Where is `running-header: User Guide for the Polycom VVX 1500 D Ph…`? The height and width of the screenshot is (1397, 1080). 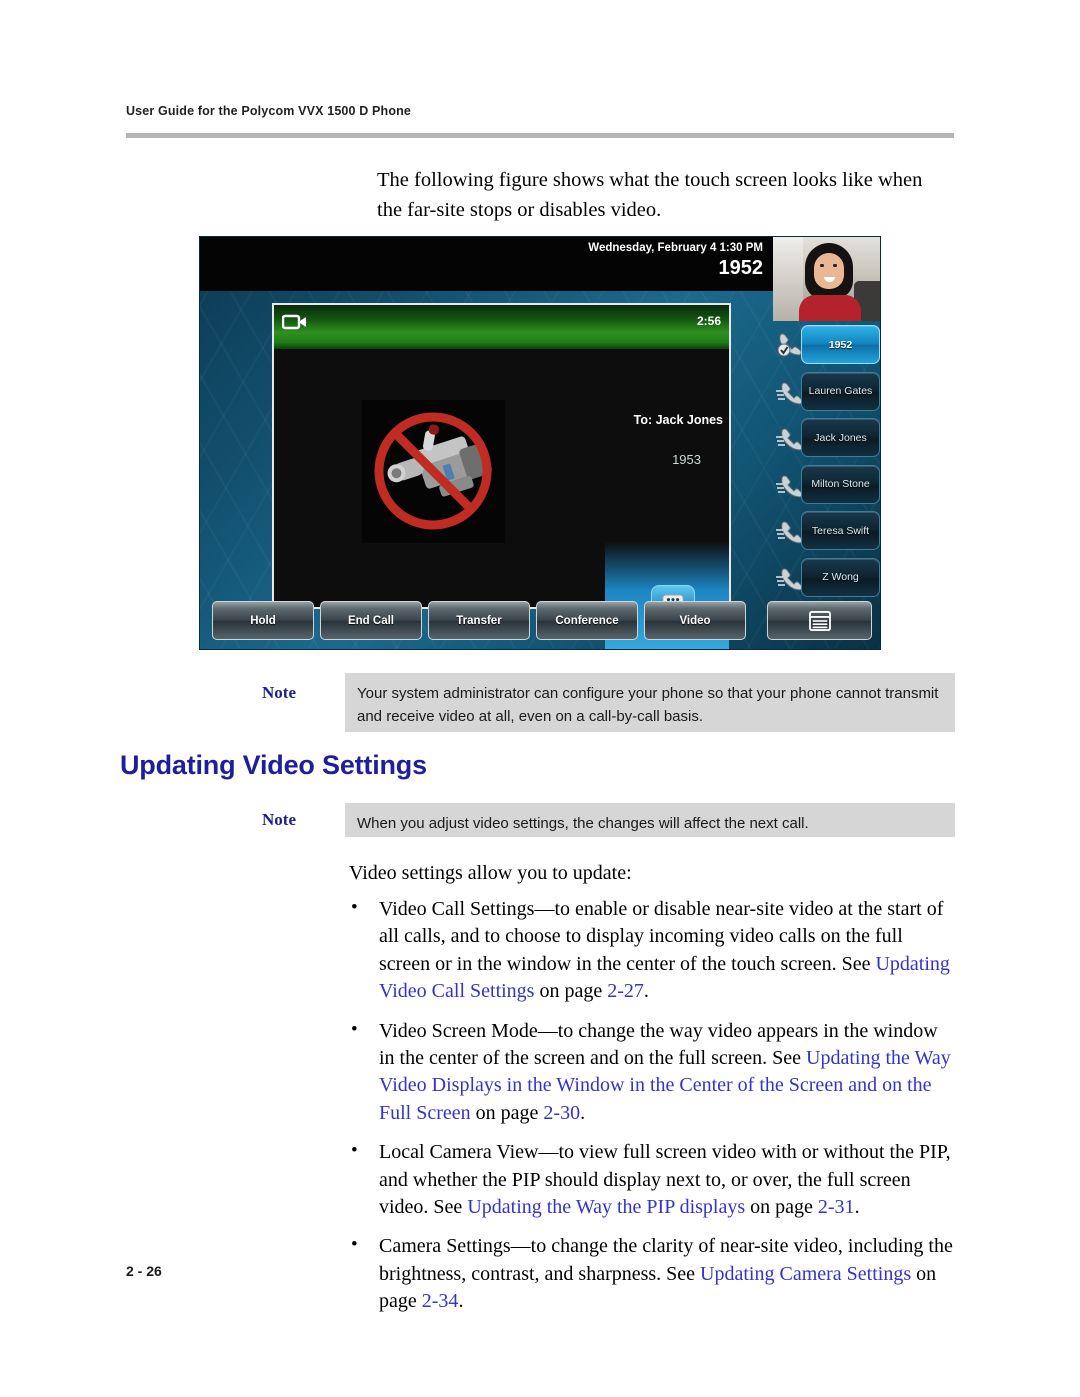 running-header: User Guide for the Polycom VVX 1500 D Ph… is located at coordinates (269, 111).